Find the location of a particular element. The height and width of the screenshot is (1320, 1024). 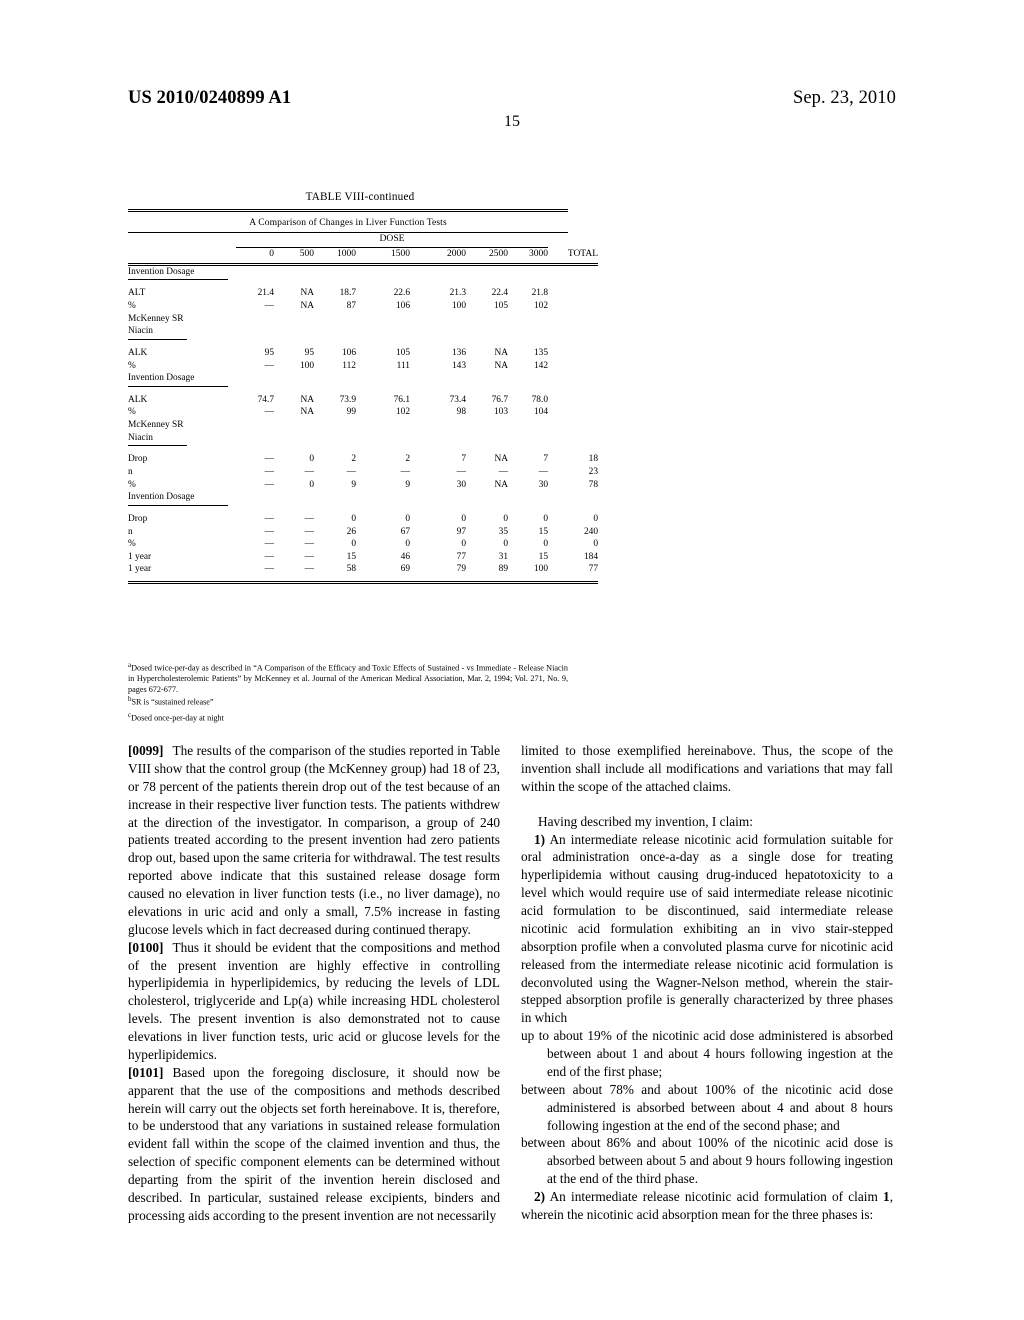

cell: 102 is located at coordinates (402, 412).